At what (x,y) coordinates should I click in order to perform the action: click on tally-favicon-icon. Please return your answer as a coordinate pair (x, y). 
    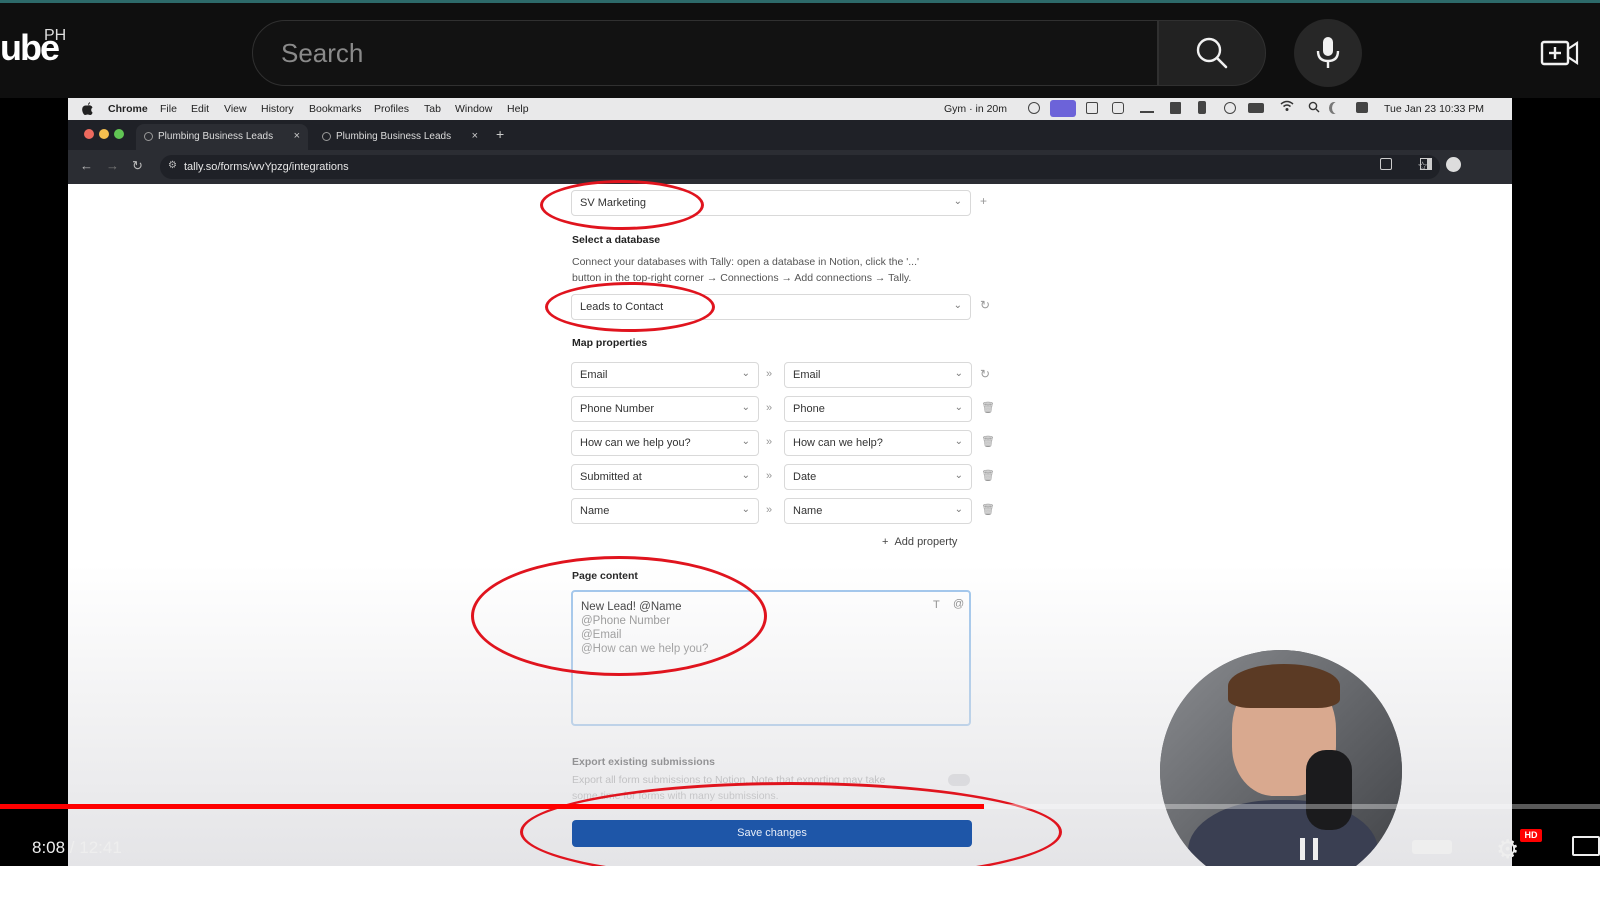
    Looking at the image, I should click on (326, 136).